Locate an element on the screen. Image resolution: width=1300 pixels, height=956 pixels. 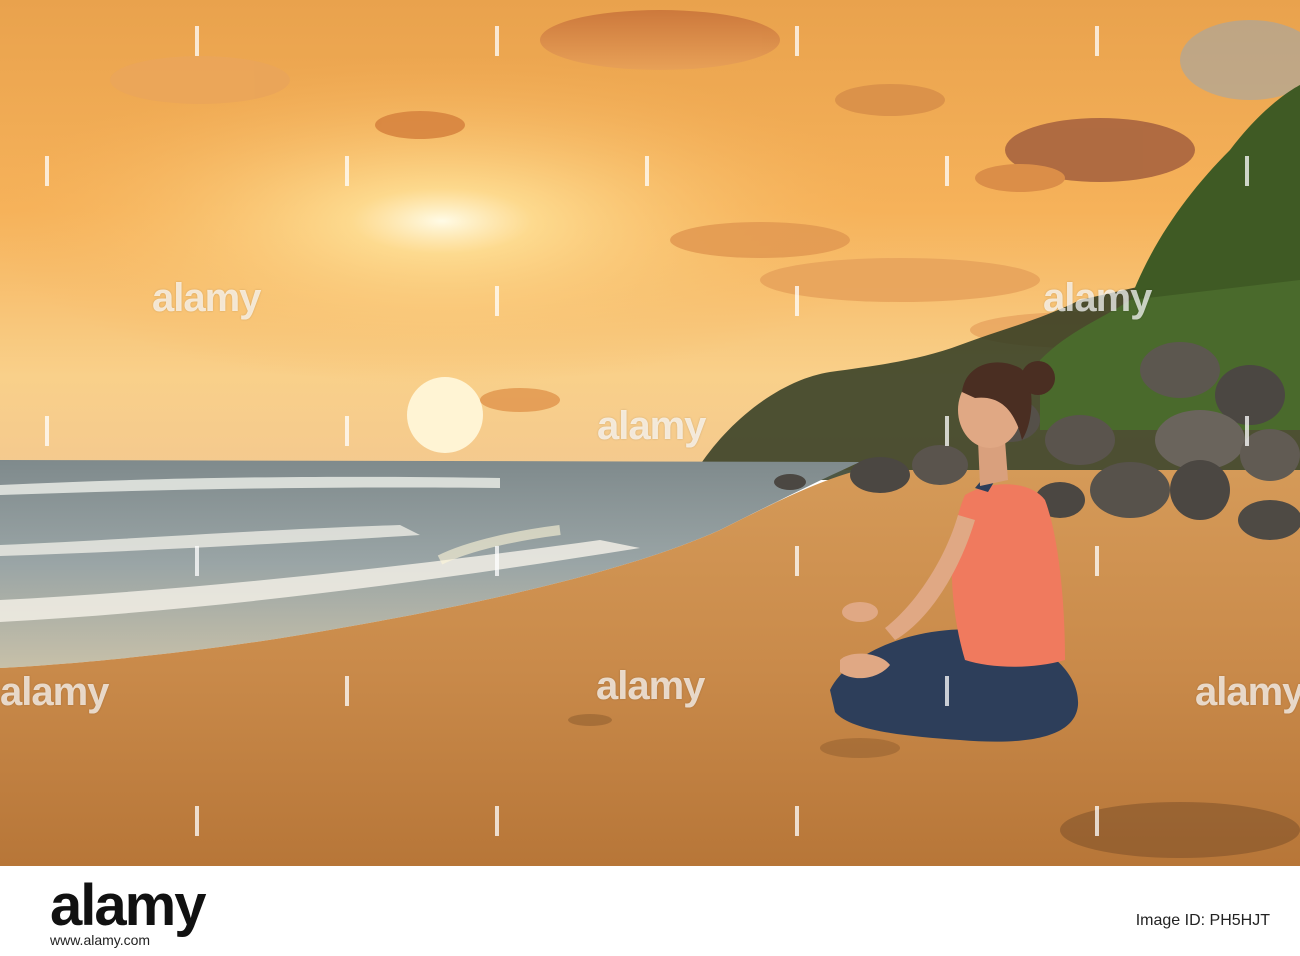
alamy-logo: alamy is located at coordinates (128, 905).